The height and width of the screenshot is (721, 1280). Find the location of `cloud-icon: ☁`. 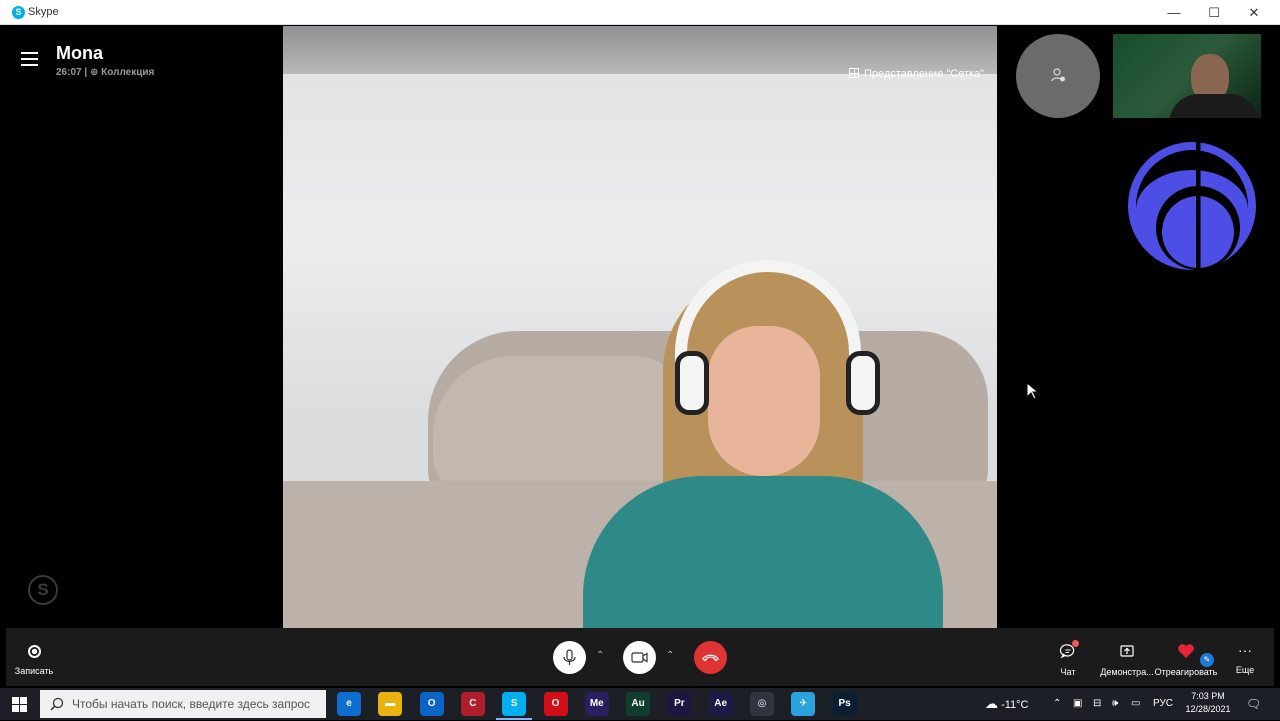

cloud-icon: ☁ is located at coordinates (991, 703).